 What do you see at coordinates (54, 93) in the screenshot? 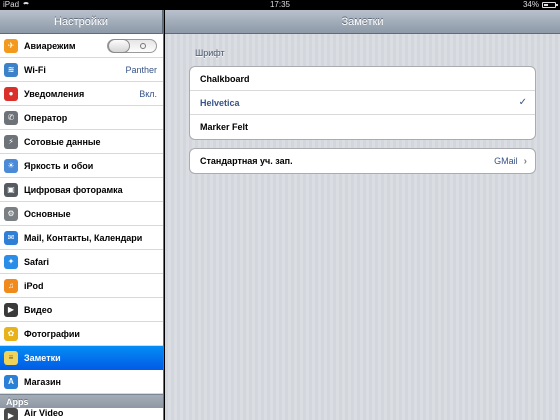
I see `sidebar-item-label: Уведомления` at bounding box center [54, 93].